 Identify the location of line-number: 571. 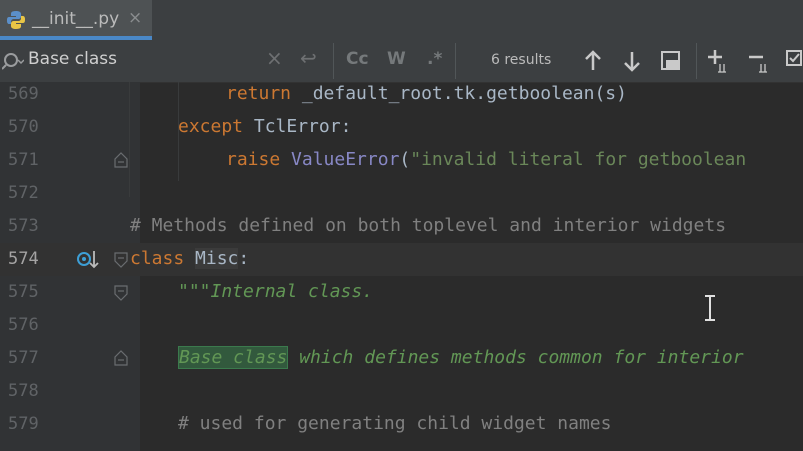
(23, 160).